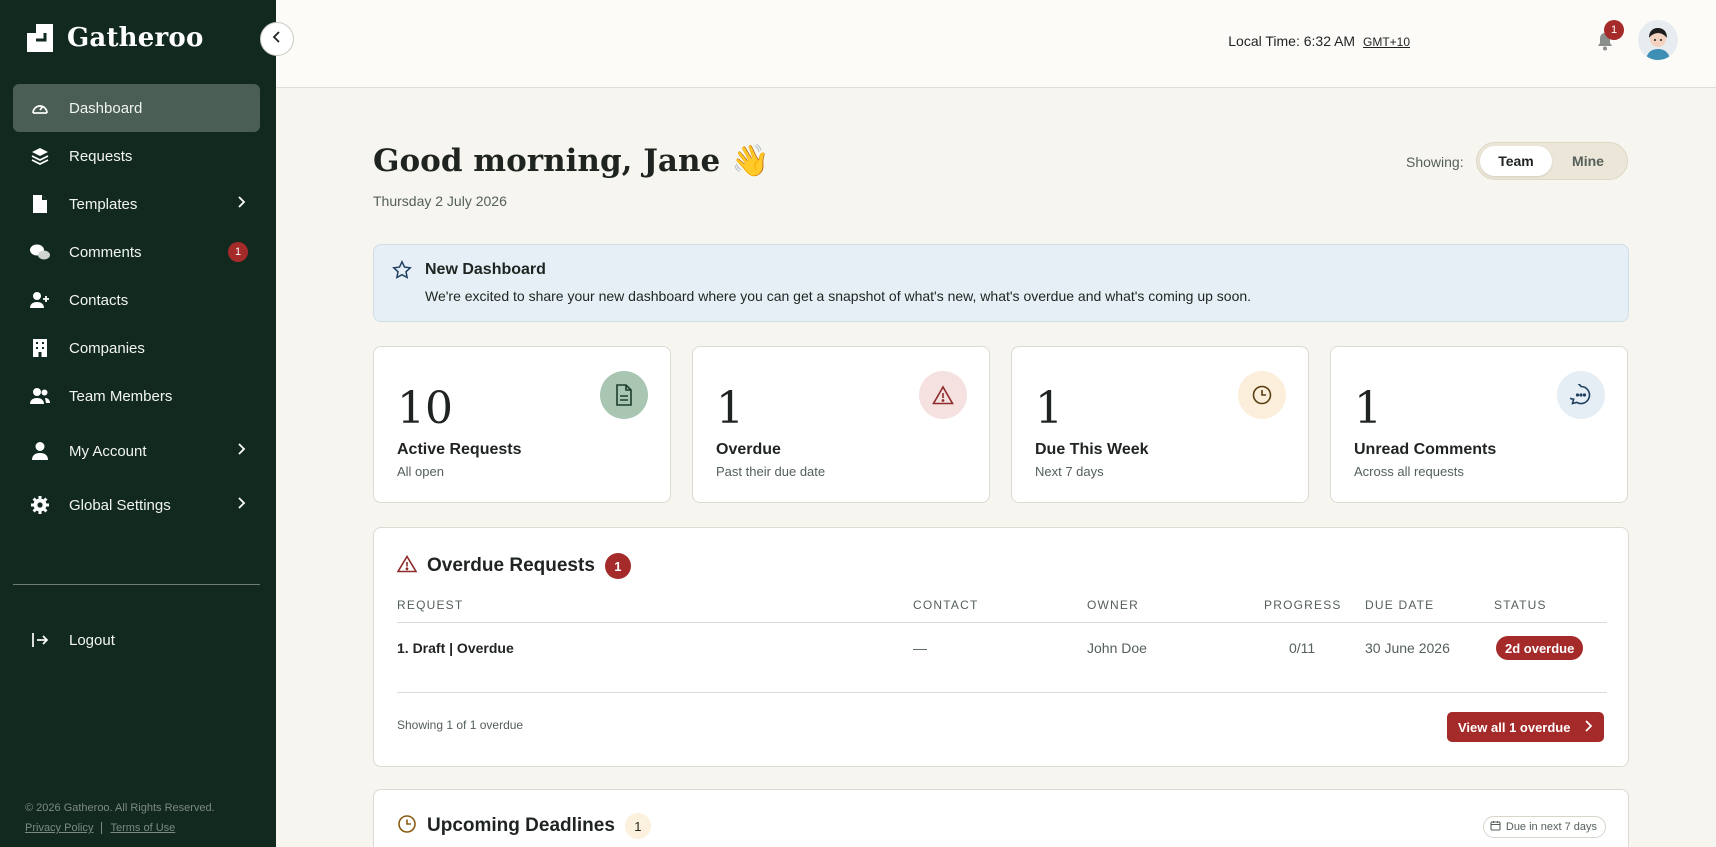 Image resolution: width=1716 pixels, height=847 pixels. Describe the element at coordinates (238, 252) in the screenshot. I see `comments-count-badge: 1` at that location.